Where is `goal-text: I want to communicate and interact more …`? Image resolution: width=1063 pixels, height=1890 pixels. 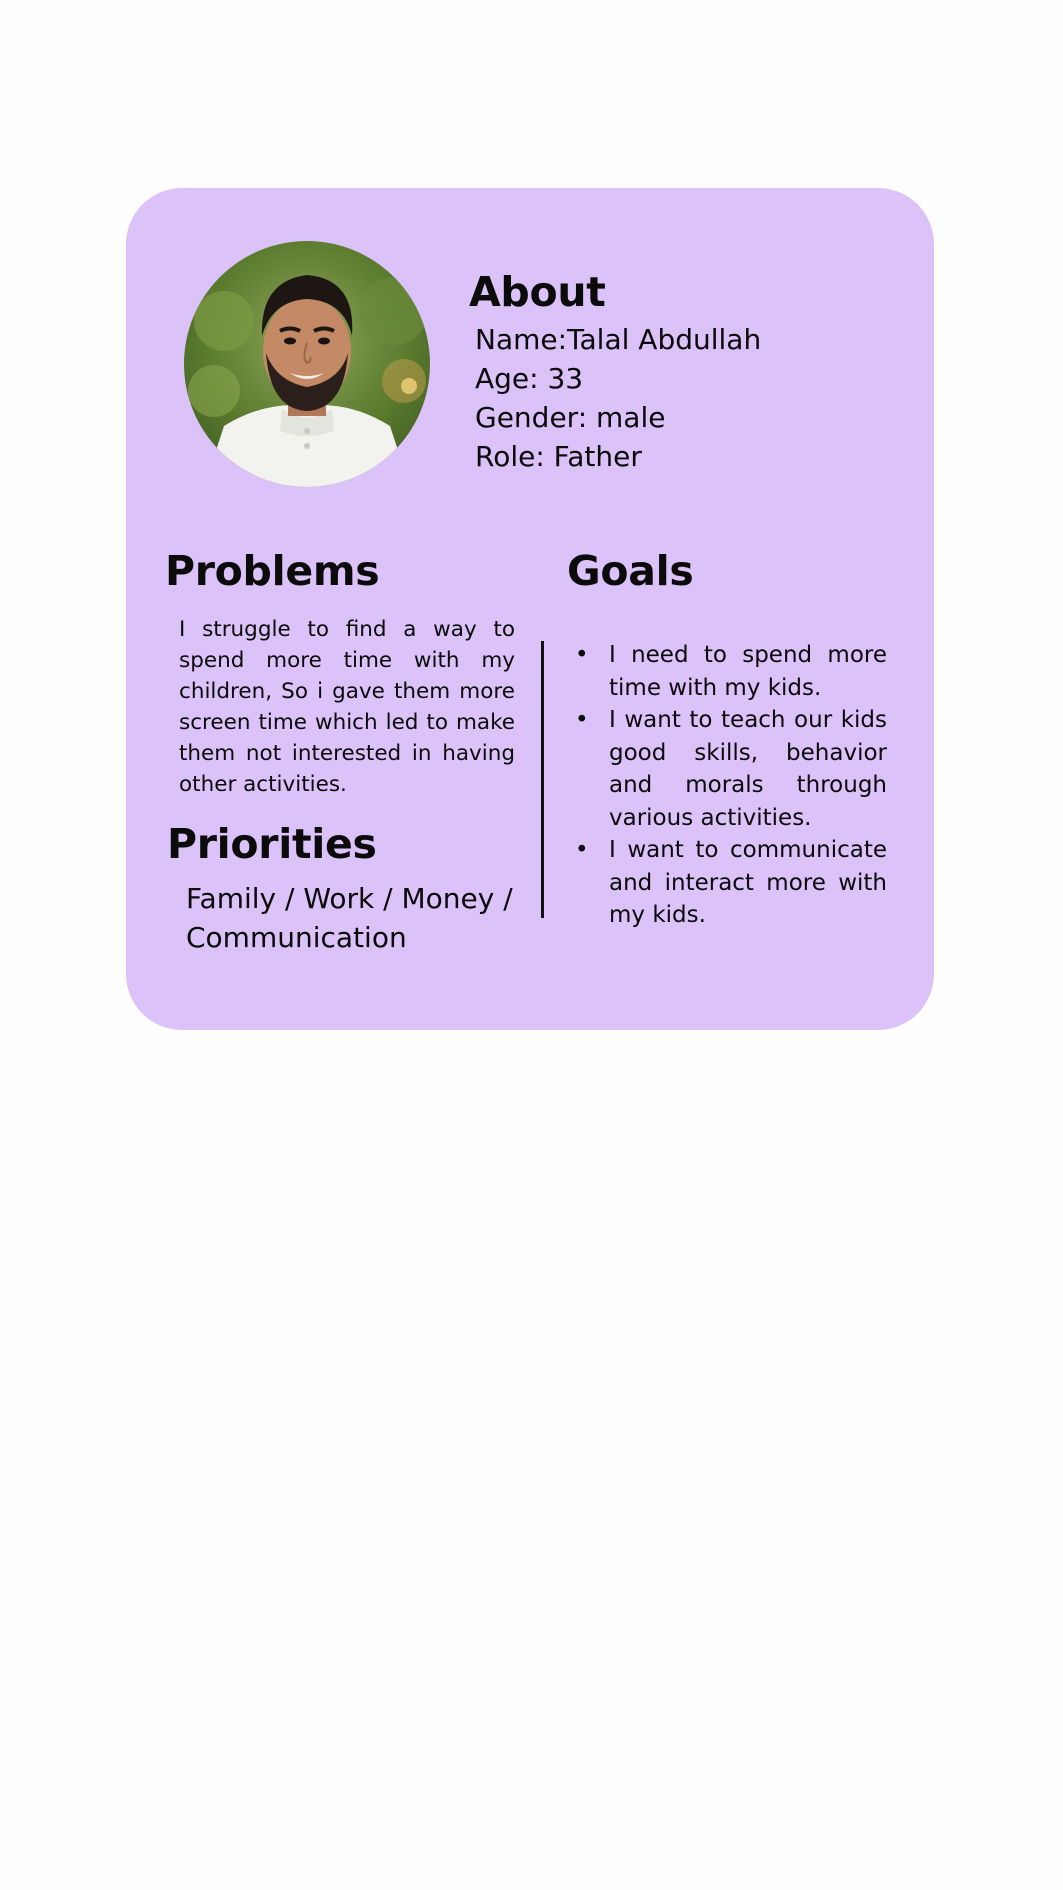 goal-text: I want to communicate and interact more … is located at coordinates (748, 882).